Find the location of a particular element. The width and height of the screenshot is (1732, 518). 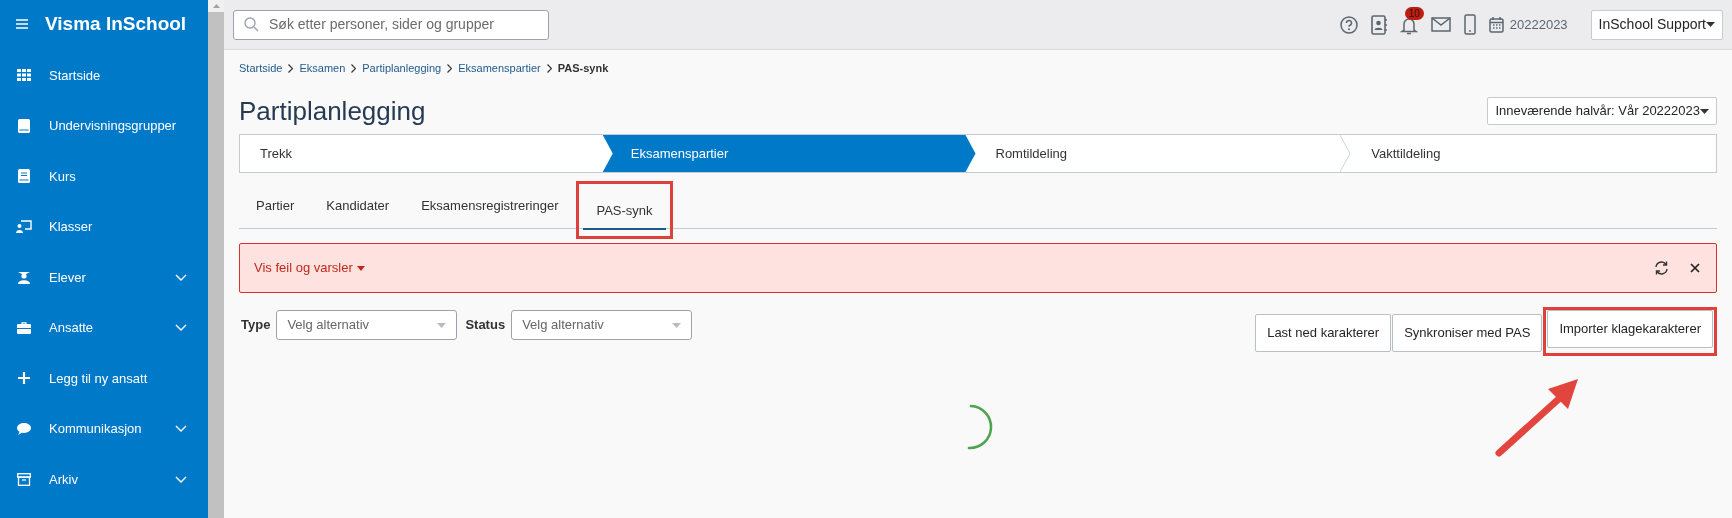

calendar-icon is located at coordinates (1496, 24).